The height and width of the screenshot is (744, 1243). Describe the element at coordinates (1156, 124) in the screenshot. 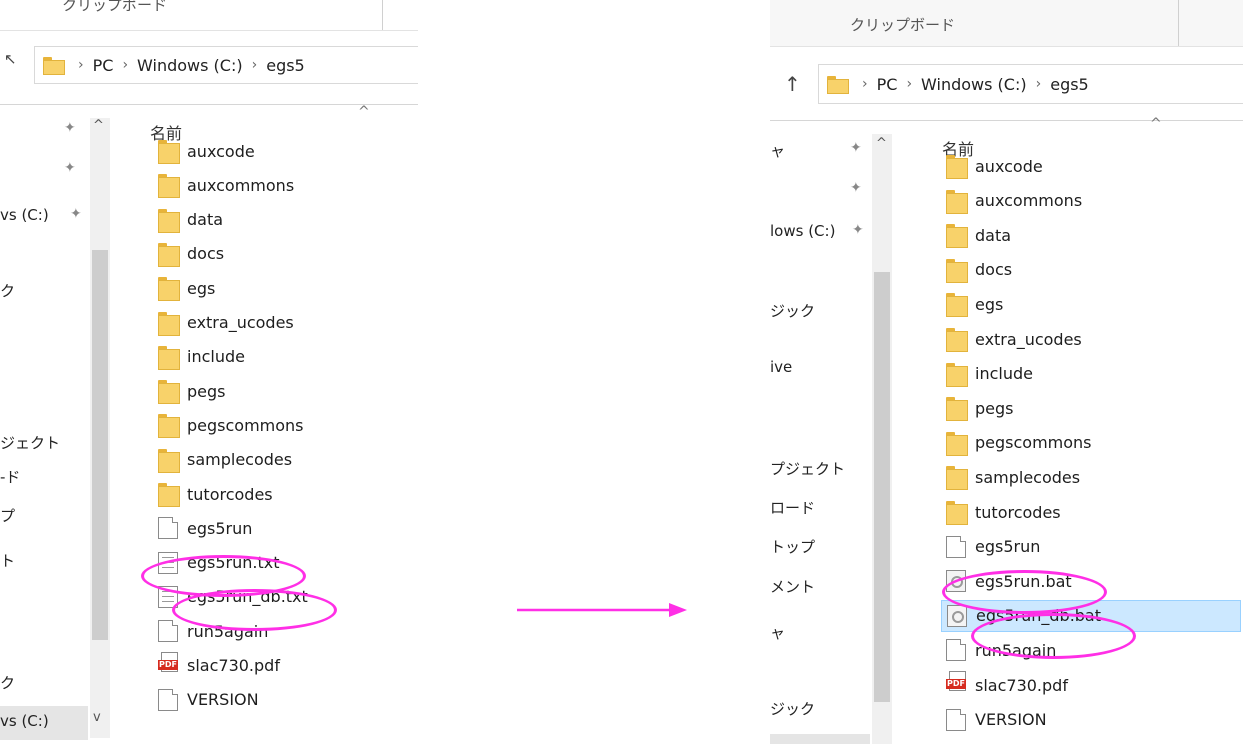

I see `sort-caret-icon: ^` at that location.